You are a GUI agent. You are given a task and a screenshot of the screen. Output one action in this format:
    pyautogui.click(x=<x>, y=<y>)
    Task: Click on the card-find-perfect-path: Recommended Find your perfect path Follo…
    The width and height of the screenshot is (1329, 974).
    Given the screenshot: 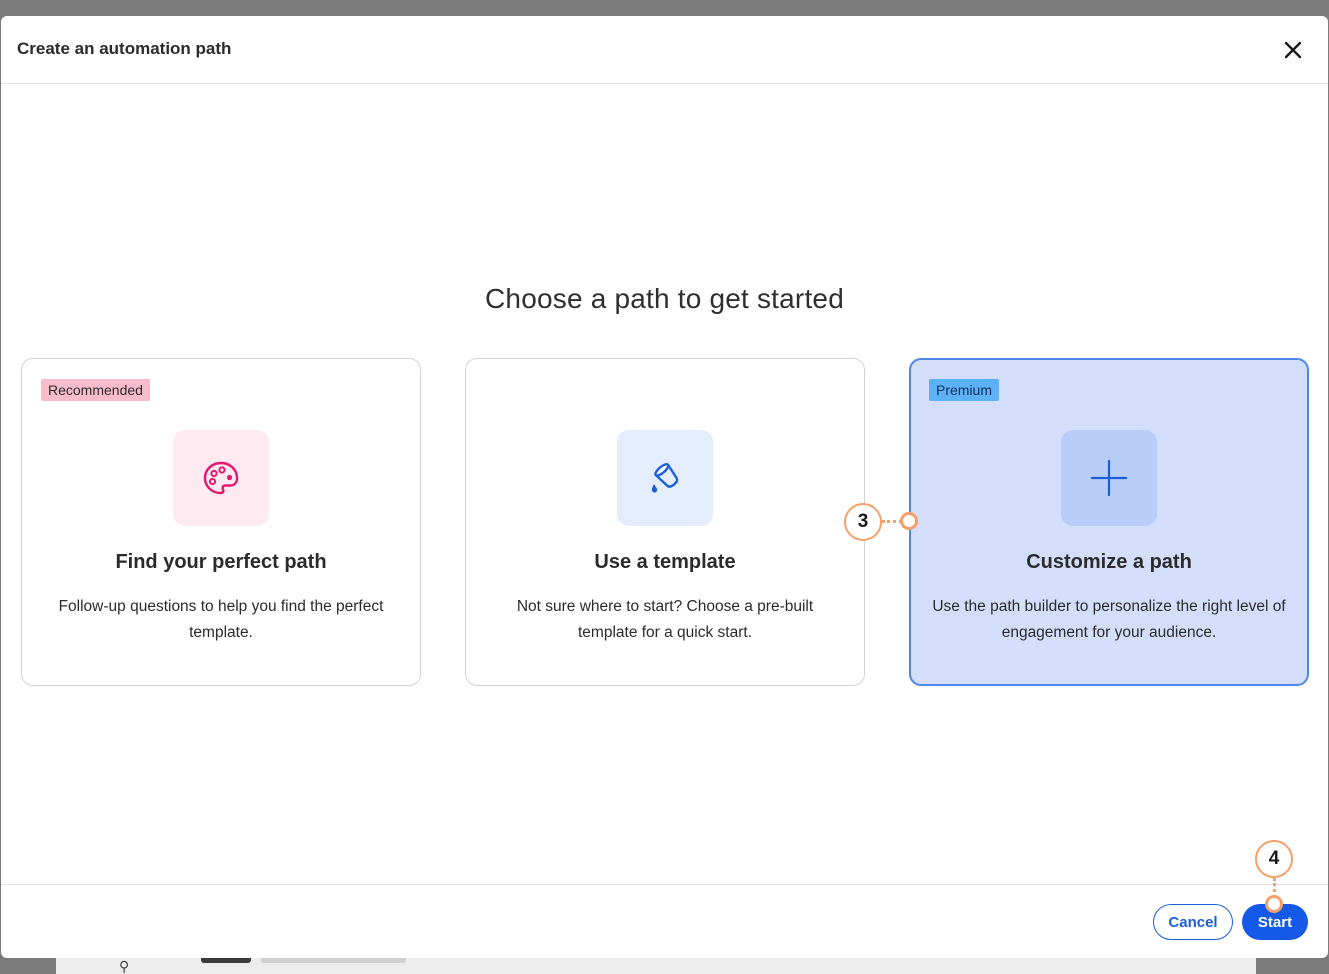 What is the action you would take?
    pyautogui.click(x=221, y=522)
    